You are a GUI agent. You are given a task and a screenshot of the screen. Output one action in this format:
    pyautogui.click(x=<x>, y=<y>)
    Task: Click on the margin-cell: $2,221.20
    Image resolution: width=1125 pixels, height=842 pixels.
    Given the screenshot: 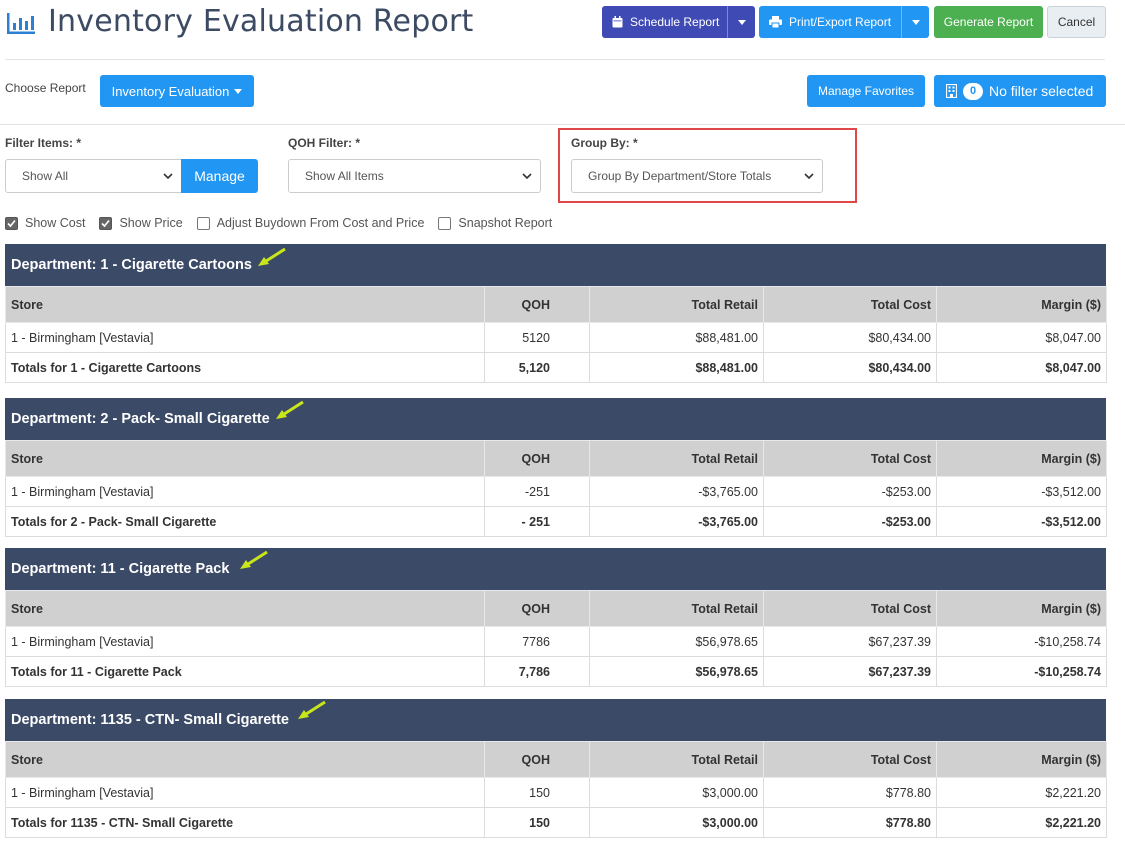 What is the action you would take?
    pyautogui.click(x=1021, y=792)
    